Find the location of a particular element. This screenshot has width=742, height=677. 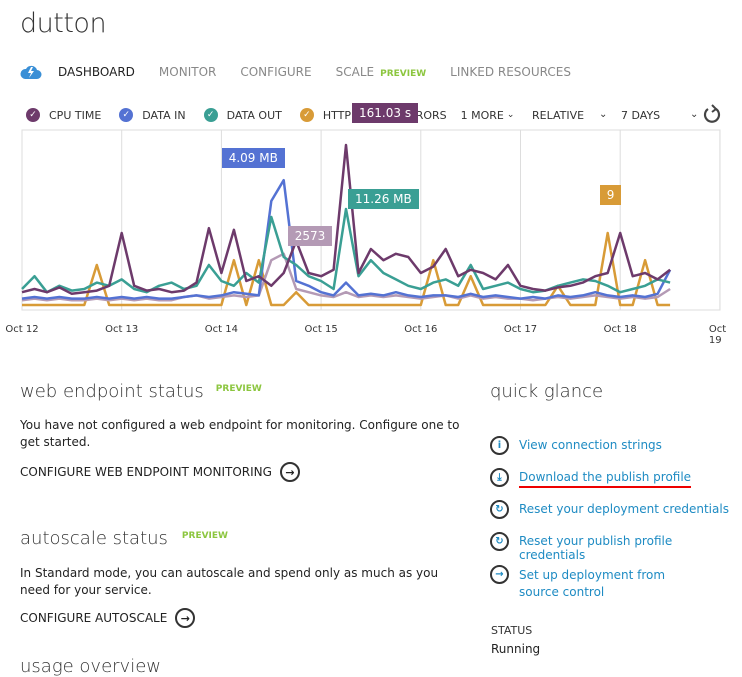

range-value: 7 DAYS is located at coordinates (641, 115).